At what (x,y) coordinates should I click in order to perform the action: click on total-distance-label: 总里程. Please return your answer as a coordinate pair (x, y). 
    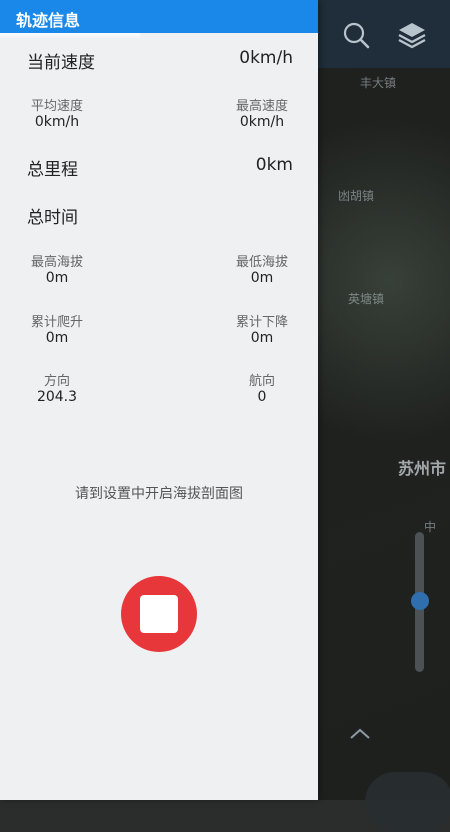
    Looking at the image, I should click on (52, 170).